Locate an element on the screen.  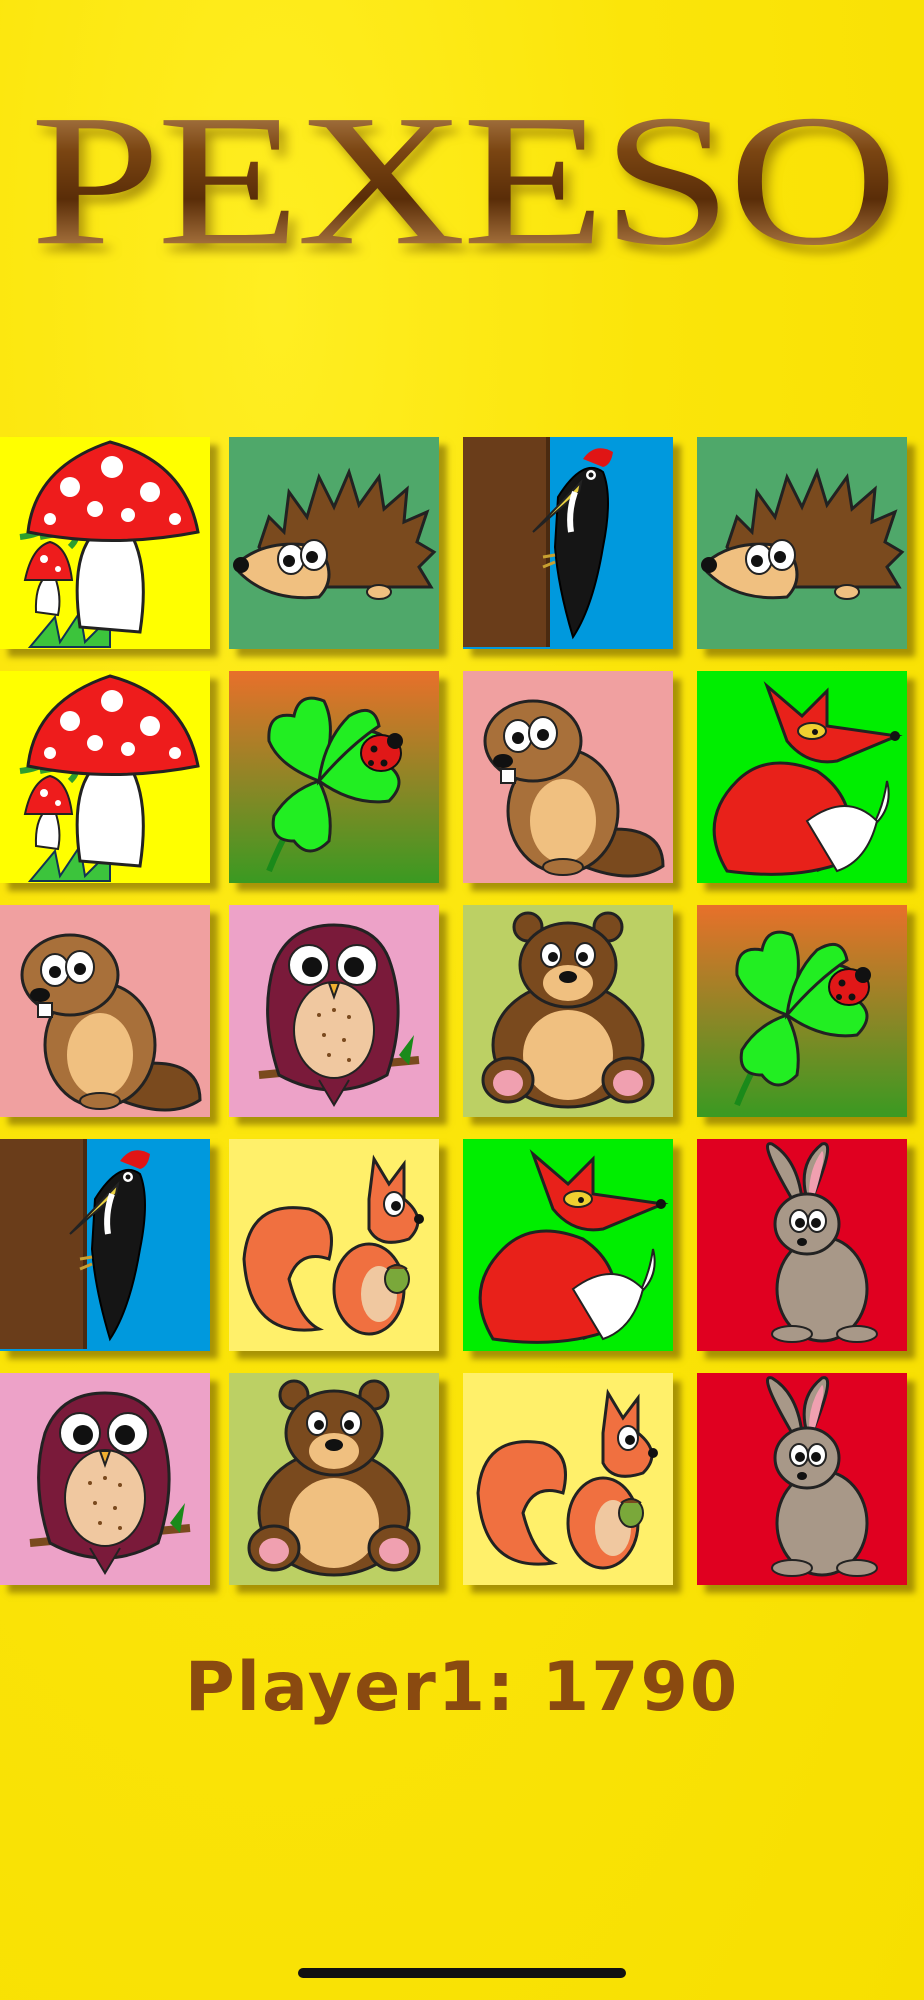
home-indicator is located at coordinates (462, 1973).